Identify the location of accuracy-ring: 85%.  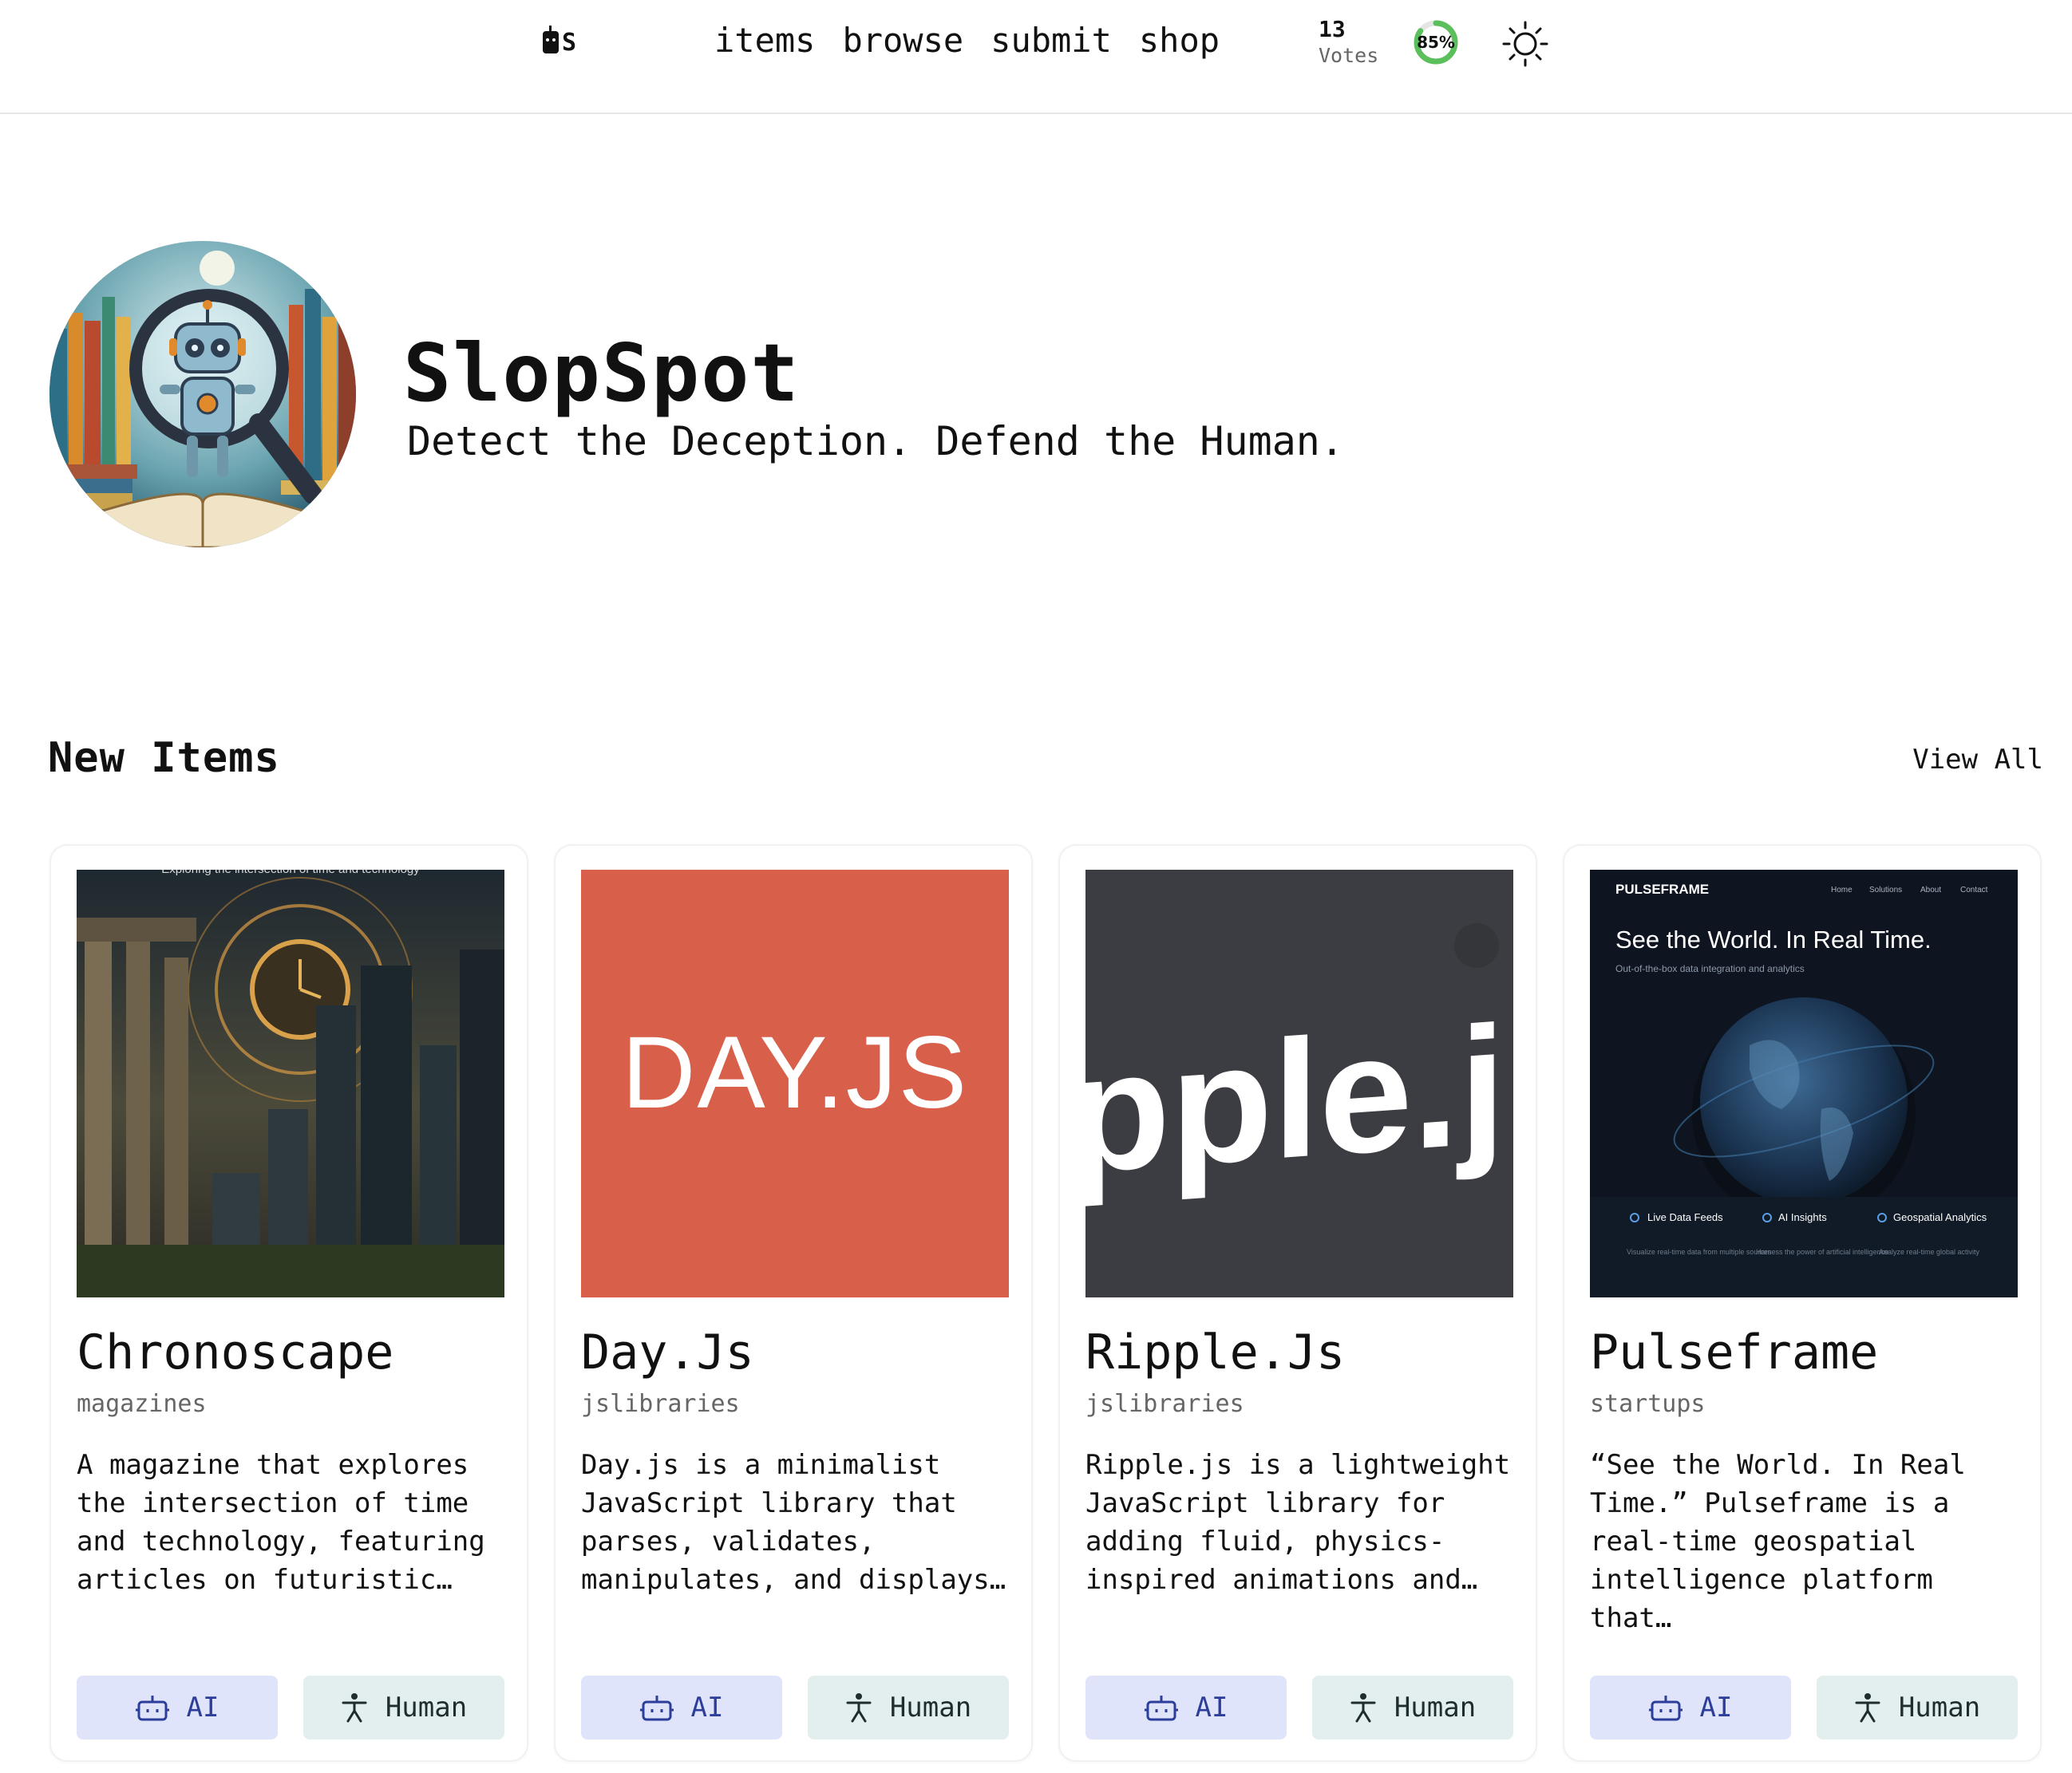
(1436, 42).